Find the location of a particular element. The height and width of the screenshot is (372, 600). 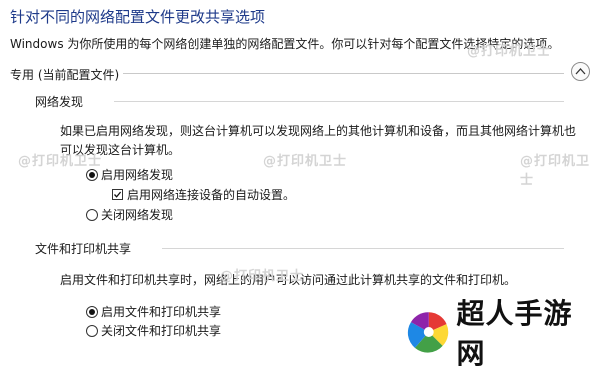

file-sharing-off-label: 关闭文件和打印机共享 is located at coordinates (161, 331).